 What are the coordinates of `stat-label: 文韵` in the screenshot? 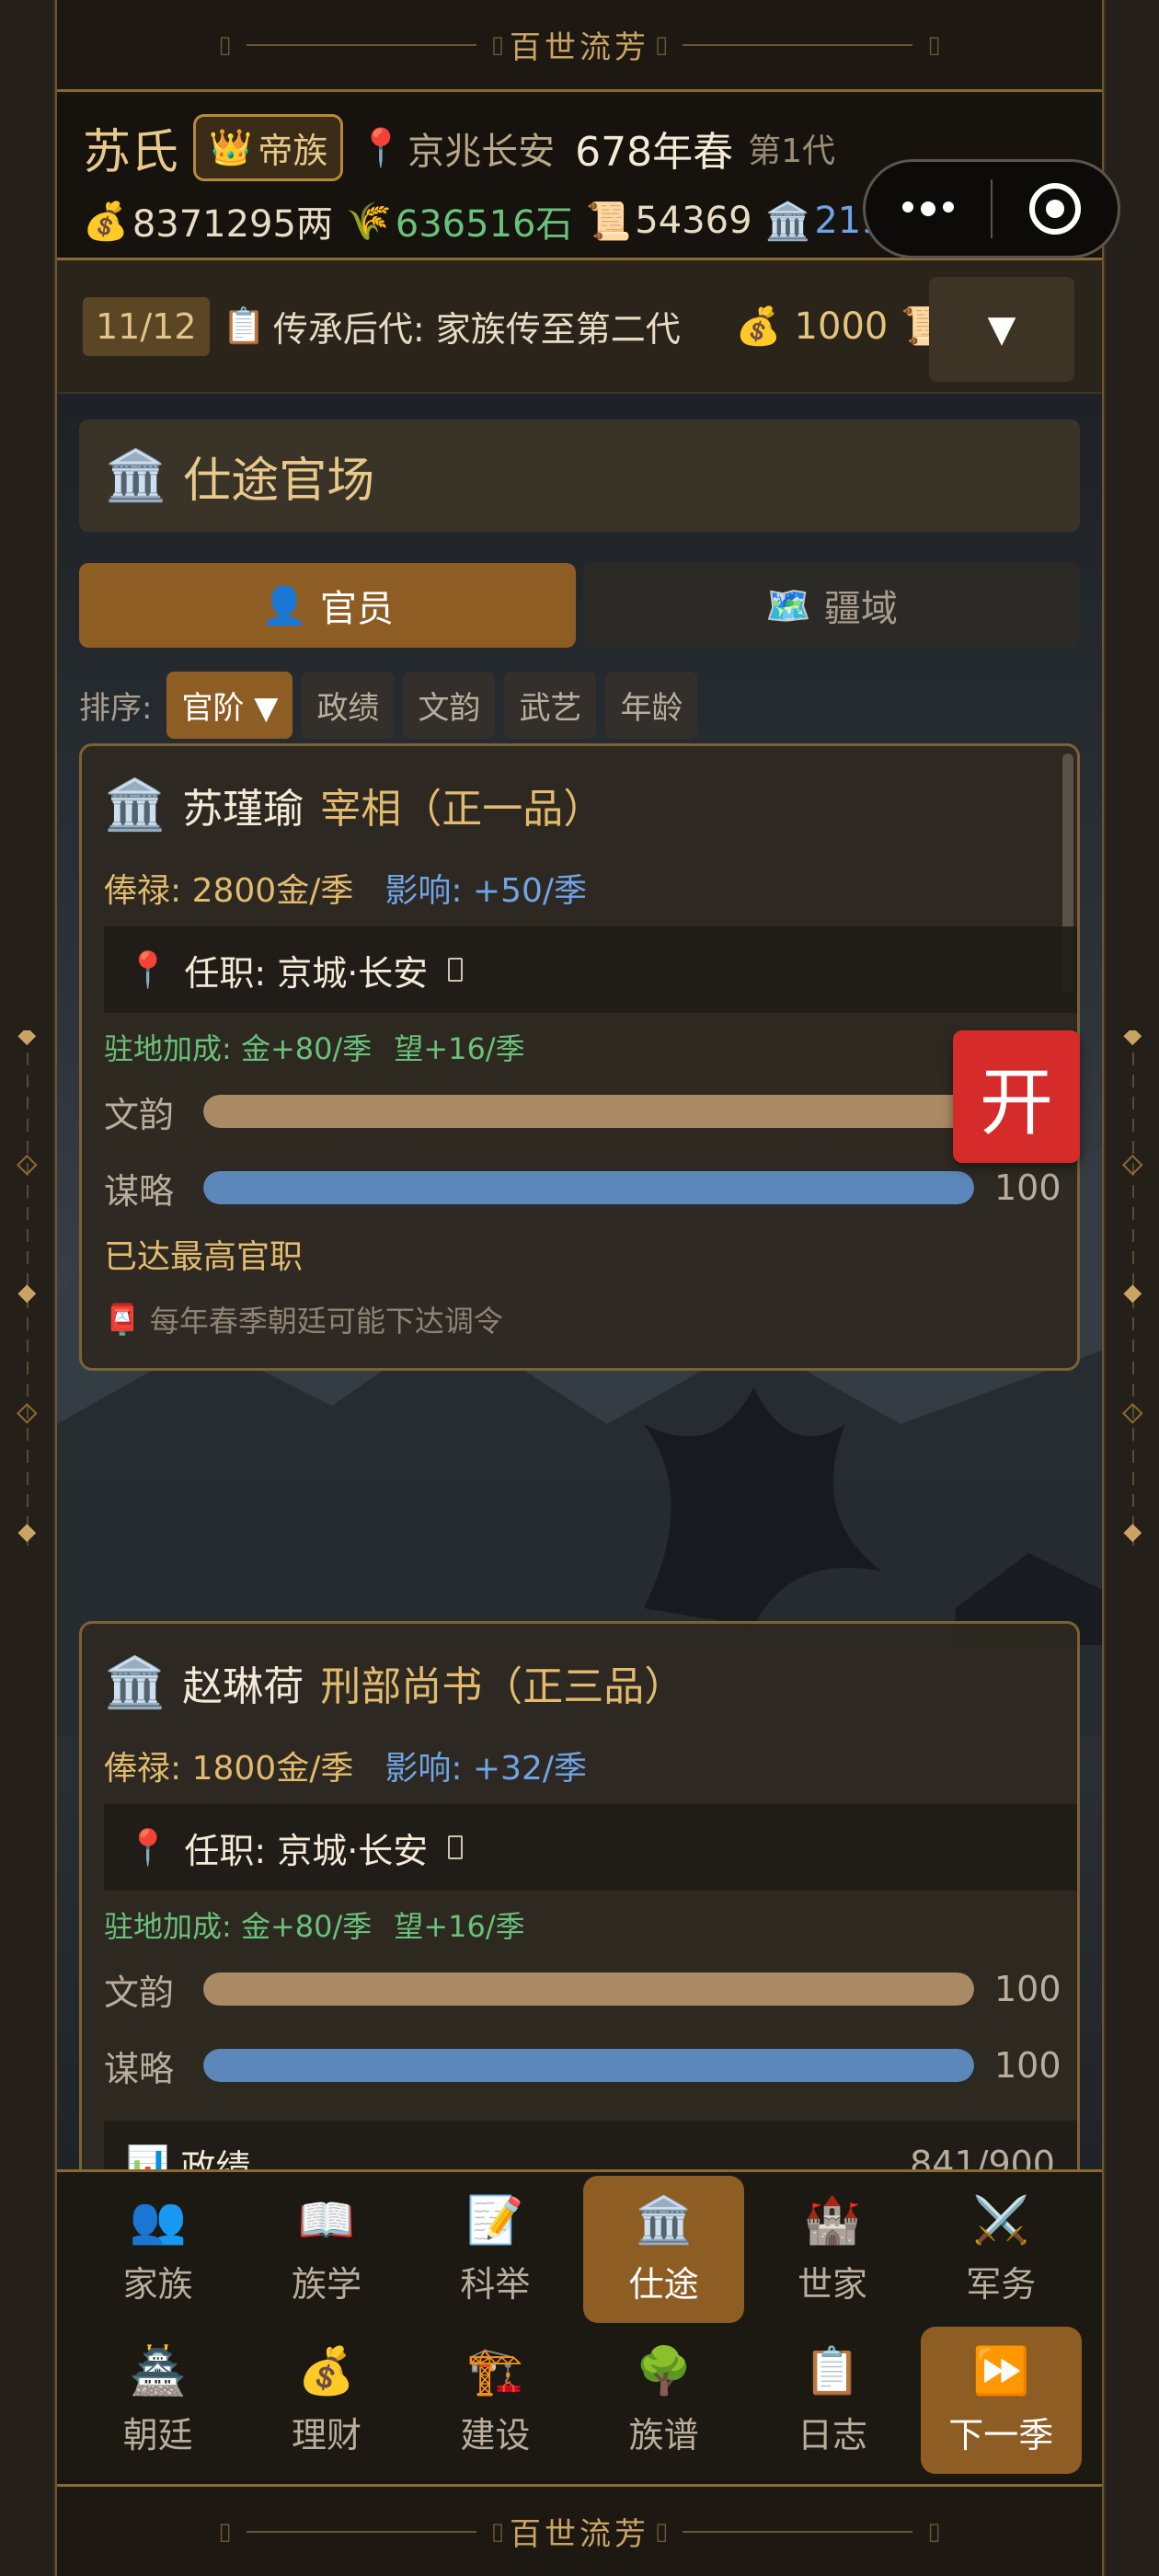 It's located at (139, 1993).